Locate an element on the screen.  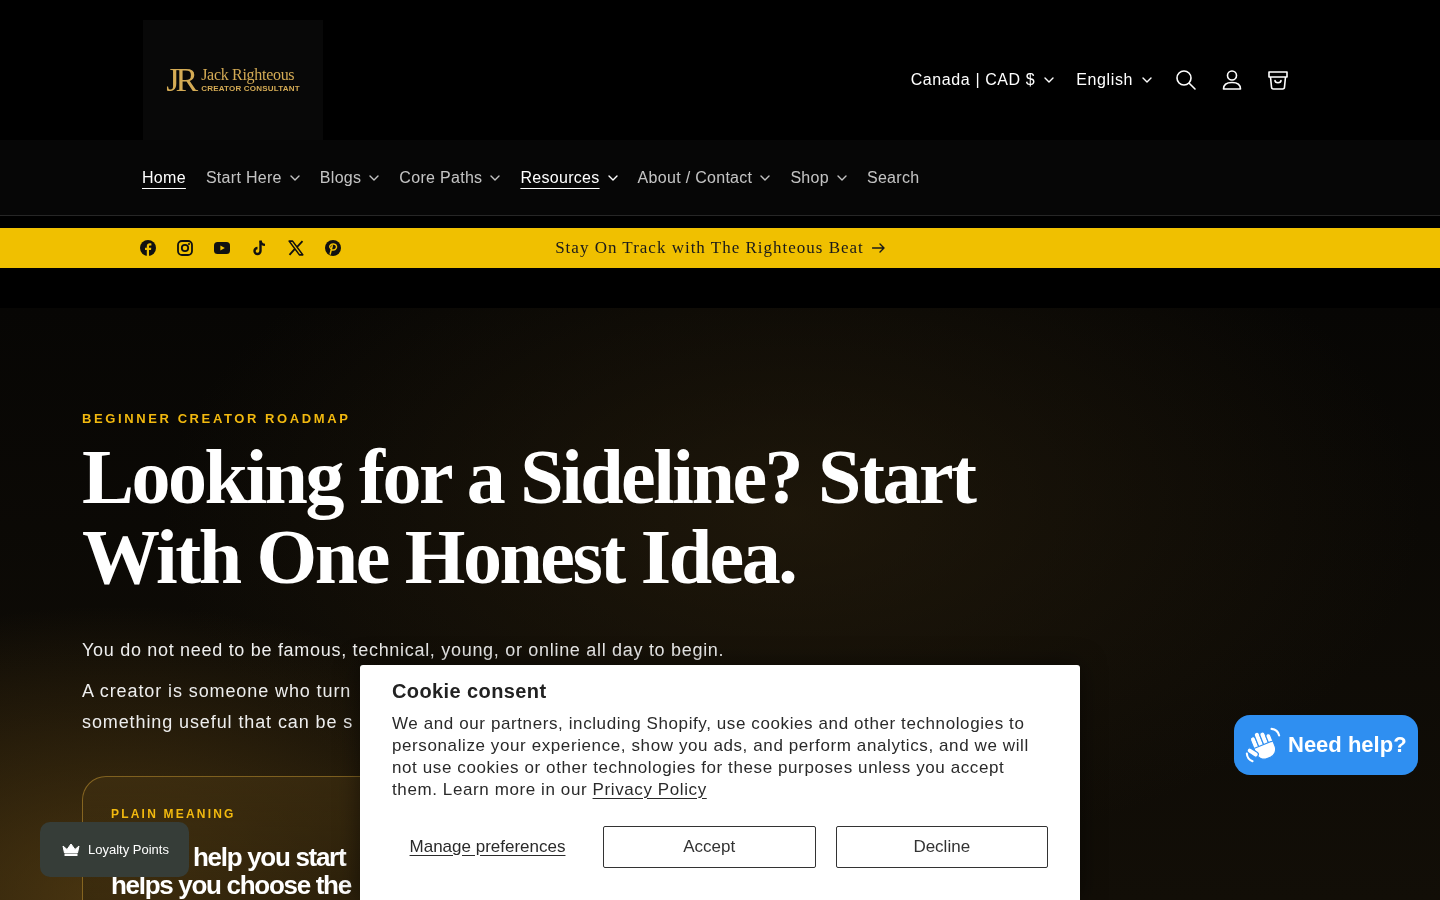
manage-preferences-link: Manage preferences is located at coordinates (487, 847).